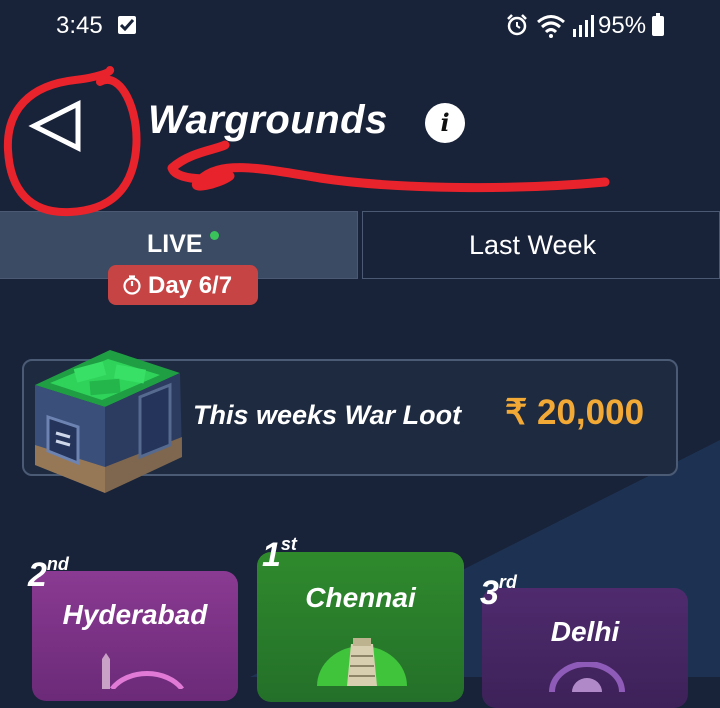  I want to click on status-time: 3:45, so click(79, 25).